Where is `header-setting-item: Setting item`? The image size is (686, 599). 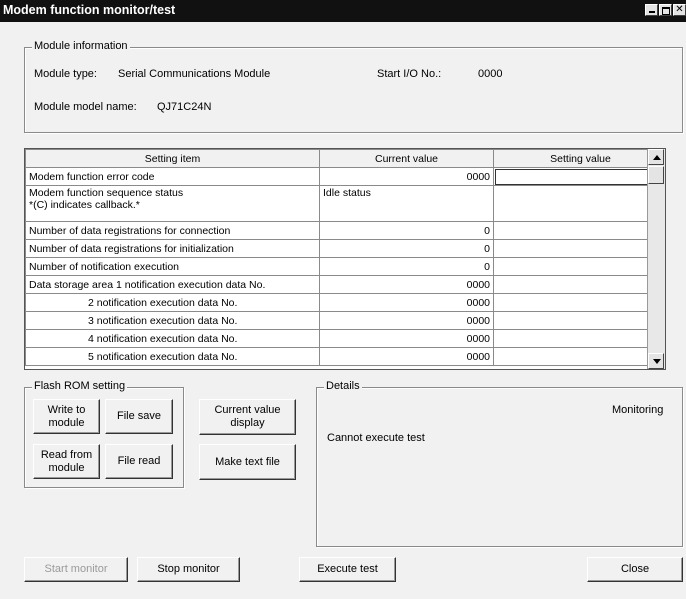 header-setting-item: Setting item is located at coordinates (172, 158).